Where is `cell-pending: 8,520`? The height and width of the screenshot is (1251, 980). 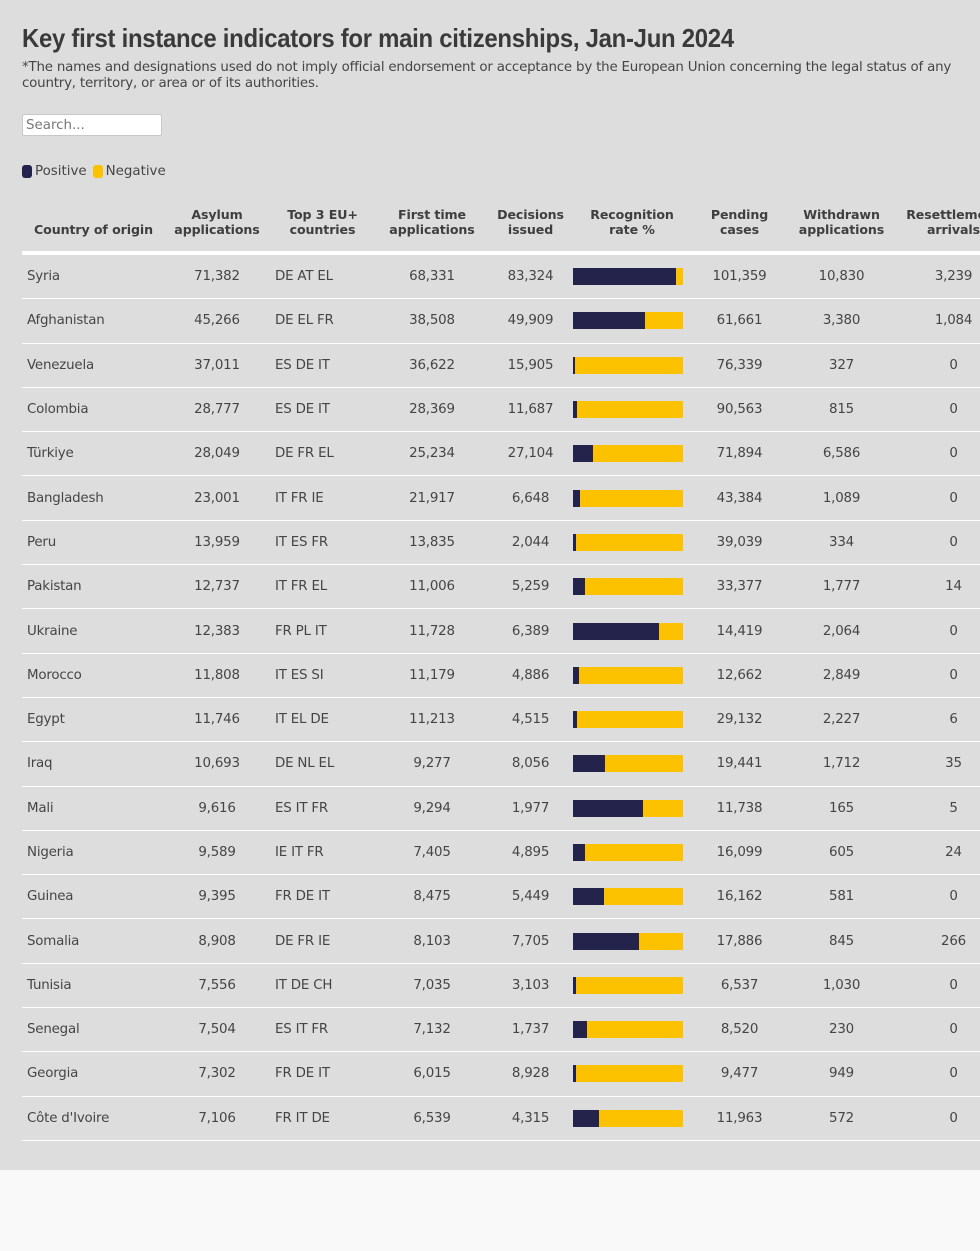 cell-pending: 8,520 is located at coordinates (739, 1030).